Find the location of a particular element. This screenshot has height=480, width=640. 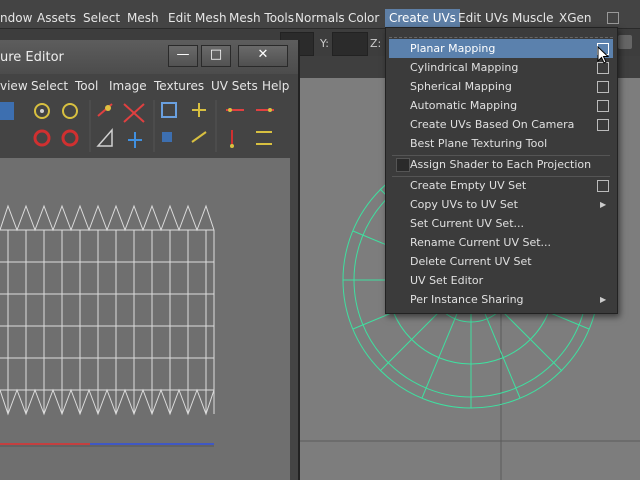

menu-item-per-instance-sharing: Per Instance Sharing ▶ is located at coordinates (501, 299).